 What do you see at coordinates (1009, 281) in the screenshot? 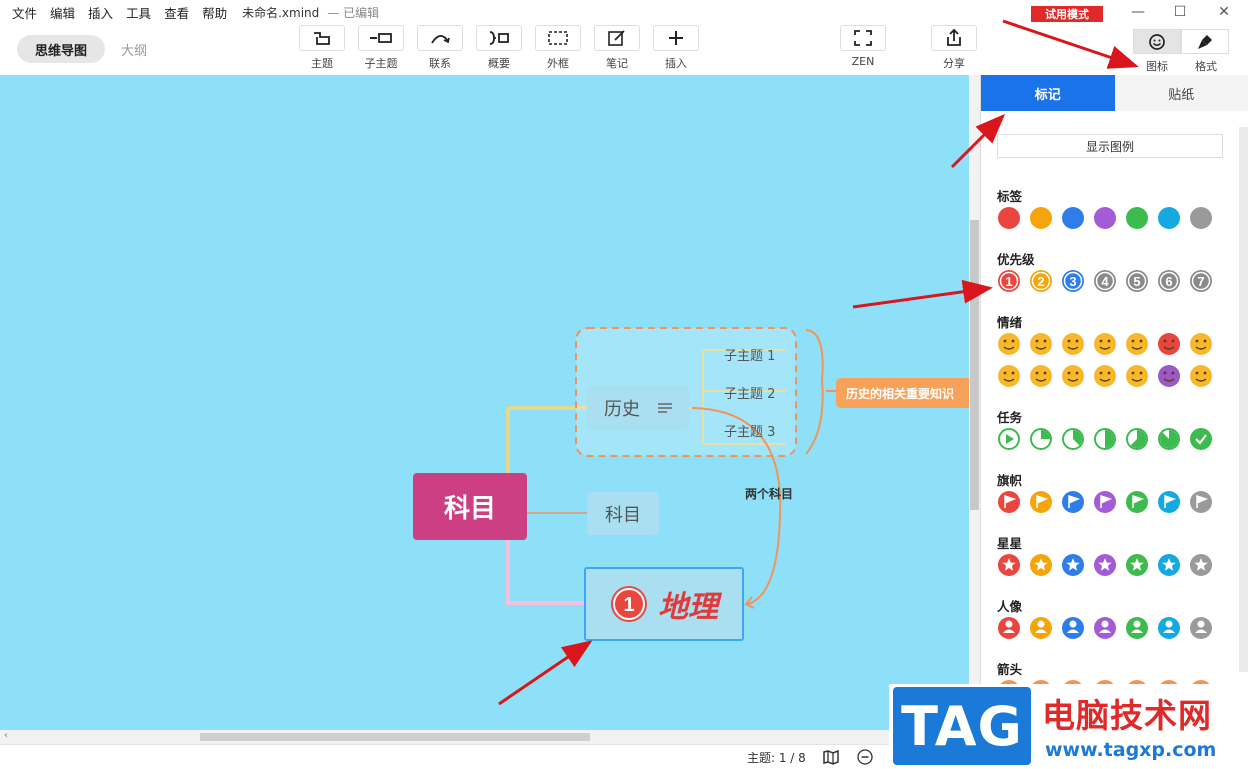
I see `priority-1-icon: 1` at bounding box center [1009, 281].